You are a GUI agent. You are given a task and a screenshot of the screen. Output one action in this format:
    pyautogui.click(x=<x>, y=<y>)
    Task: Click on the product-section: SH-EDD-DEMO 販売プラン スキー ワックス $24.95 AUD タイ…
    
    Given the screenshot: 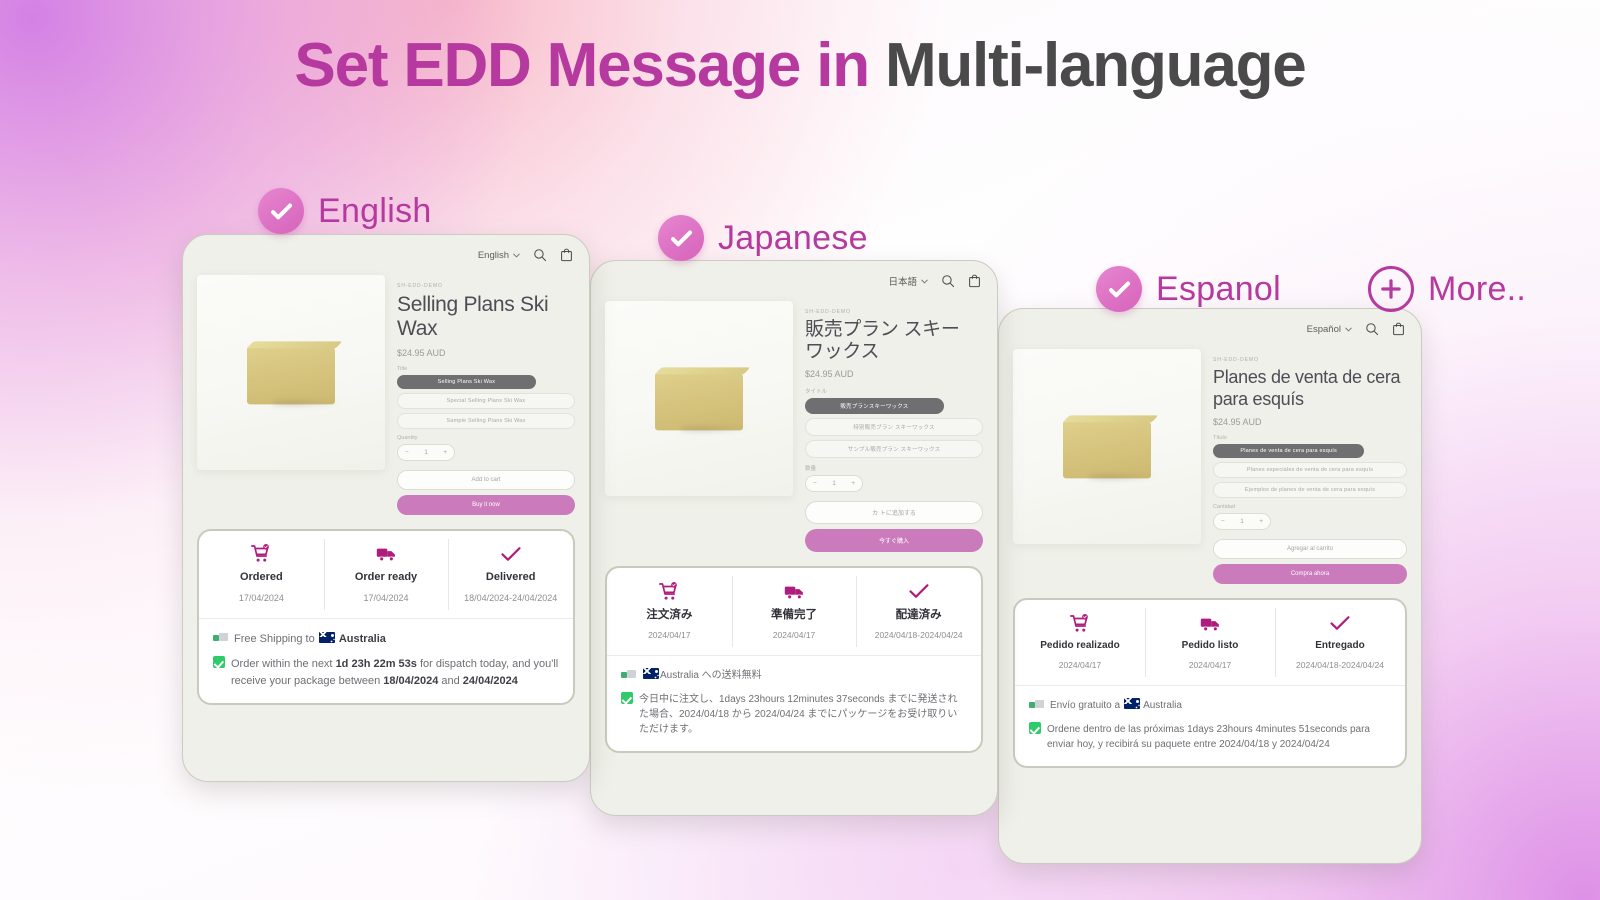 What is the action you would take?
    pyautogui.click(x=794, y=424)
    